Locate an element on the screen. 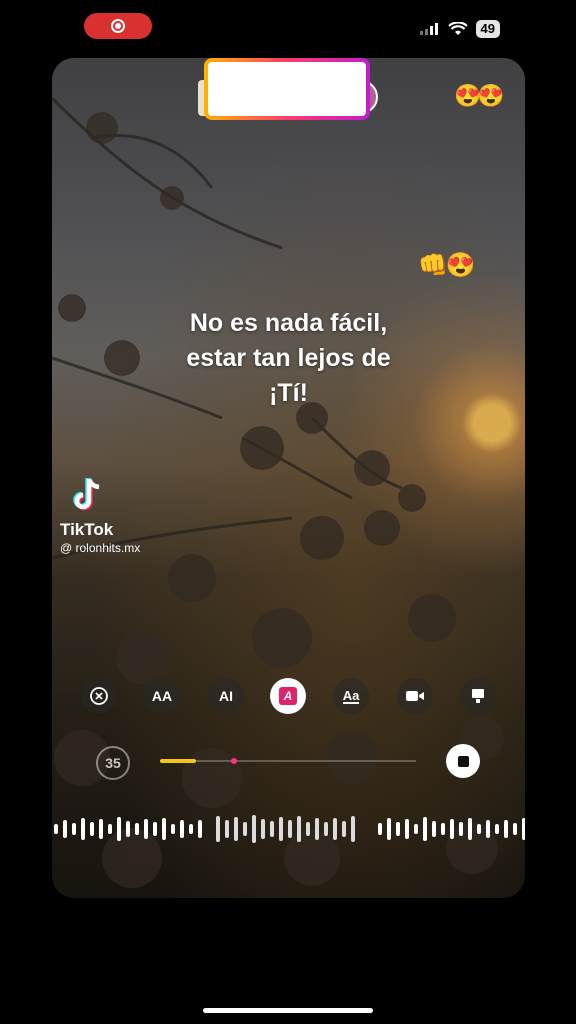 This screenshot has height=1024, width=576. text-effect-label: A is located at coordinates (288, 696).